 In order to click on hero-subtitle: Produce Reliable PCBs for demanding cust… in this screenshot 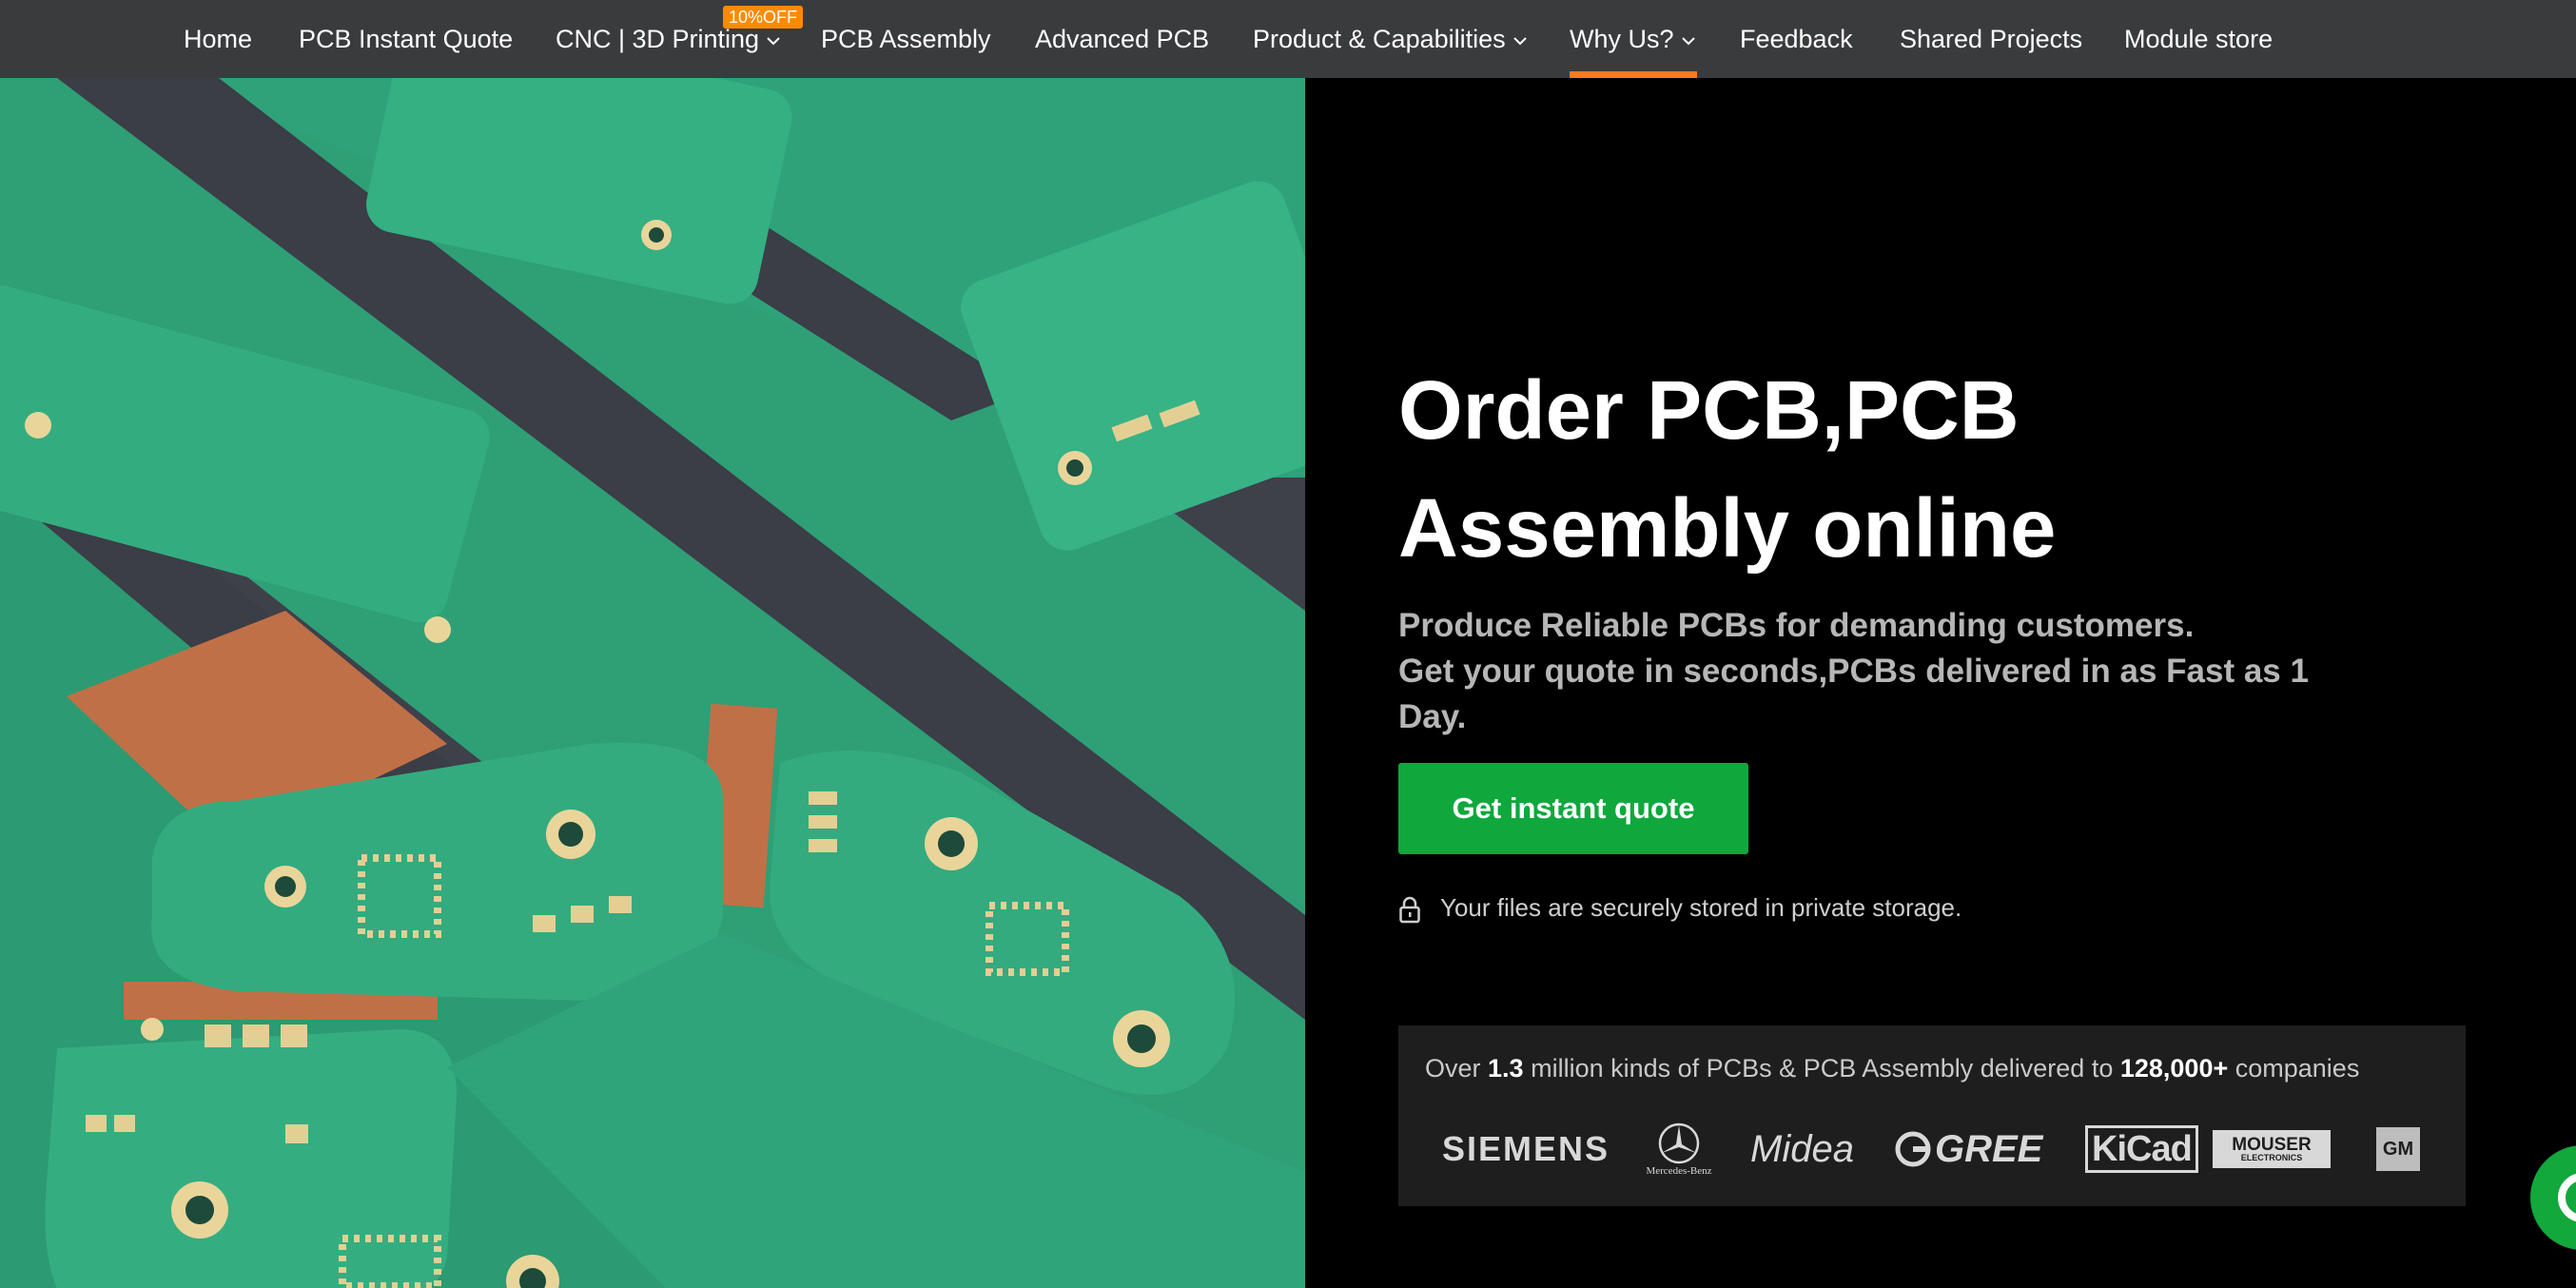, I will do `click(1884, 671)`.